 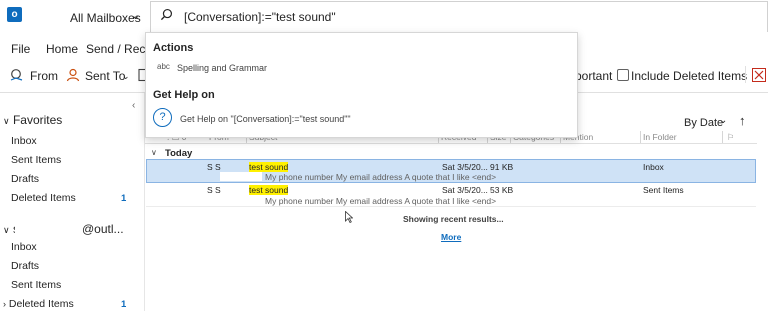 I want to click on favorites-label: Favorites, so click(x=37, y=120).